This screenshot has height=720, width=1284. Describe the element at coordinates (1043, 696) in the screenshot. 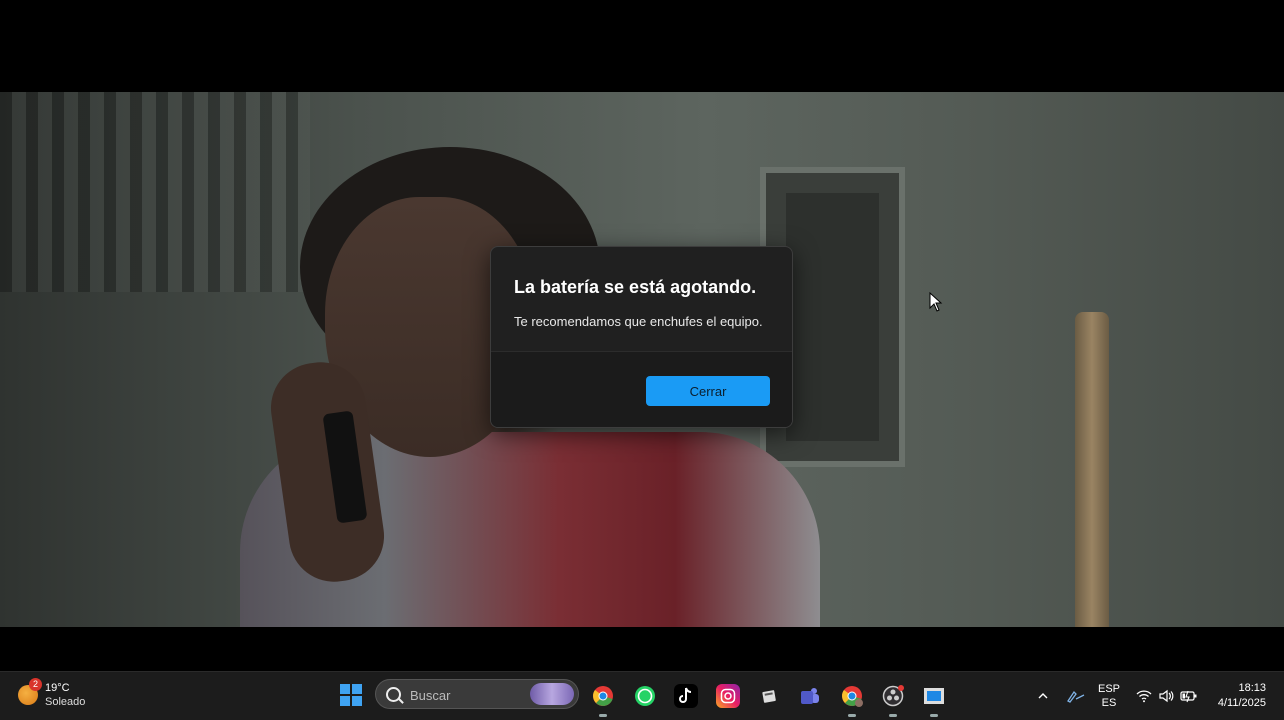

I see `chevron-up-icon` at that location.